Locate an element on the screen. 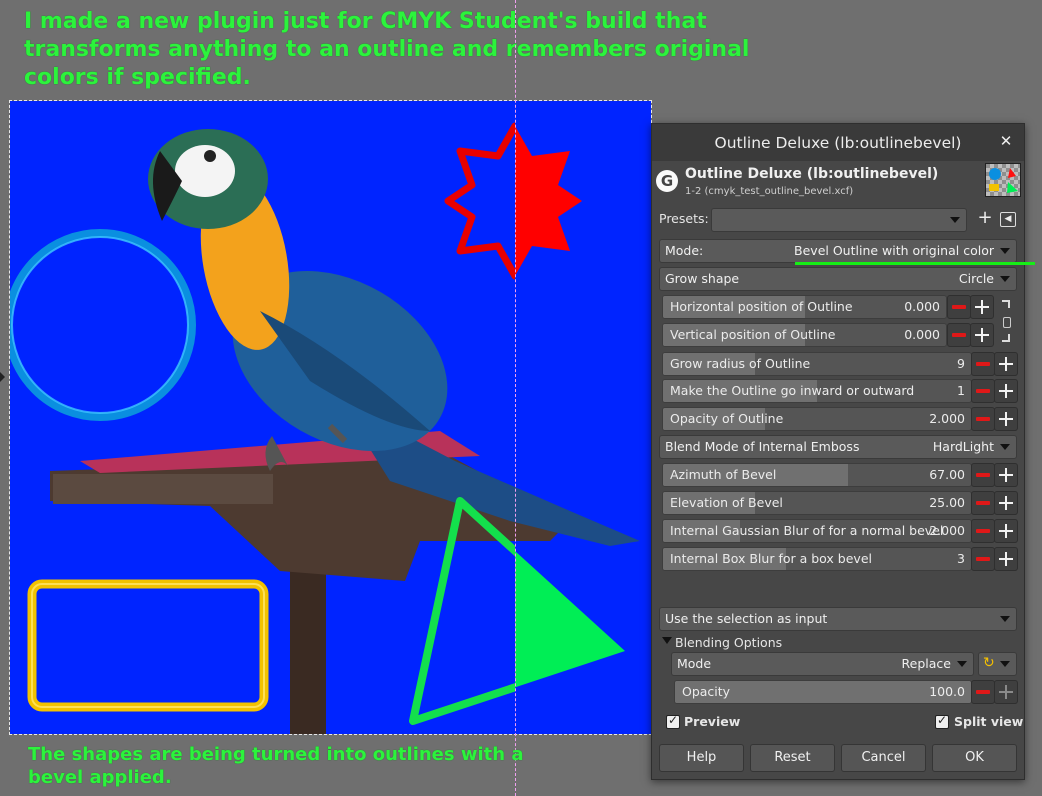  ring-highlight is located at coordinates (100, 325).